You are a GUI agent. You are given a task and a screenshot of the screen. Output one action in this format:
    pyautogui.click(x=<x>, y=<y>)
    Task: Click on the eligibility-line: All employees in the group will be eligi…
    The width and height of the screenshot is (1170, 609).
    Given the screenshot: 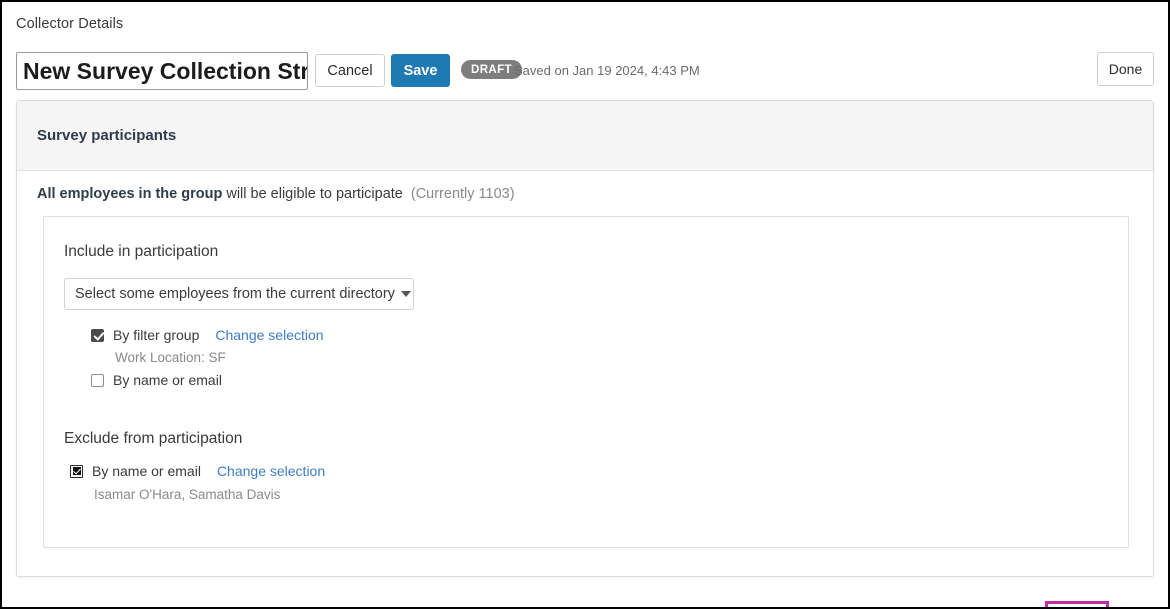 What is the action you would take?
    pyautogui.click(x=276, y=194)
    